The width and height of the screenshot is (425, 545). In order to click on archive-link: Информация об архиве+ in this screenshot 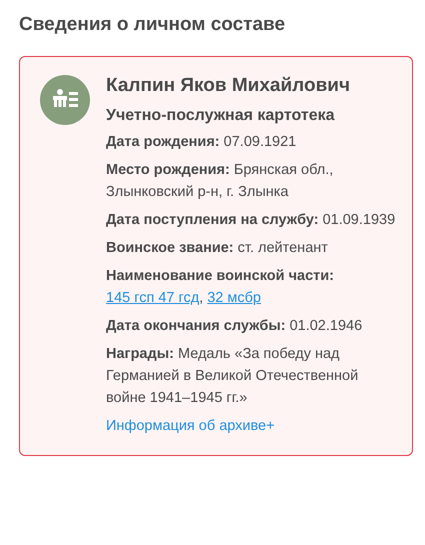, I will do `click(190, 426)`.